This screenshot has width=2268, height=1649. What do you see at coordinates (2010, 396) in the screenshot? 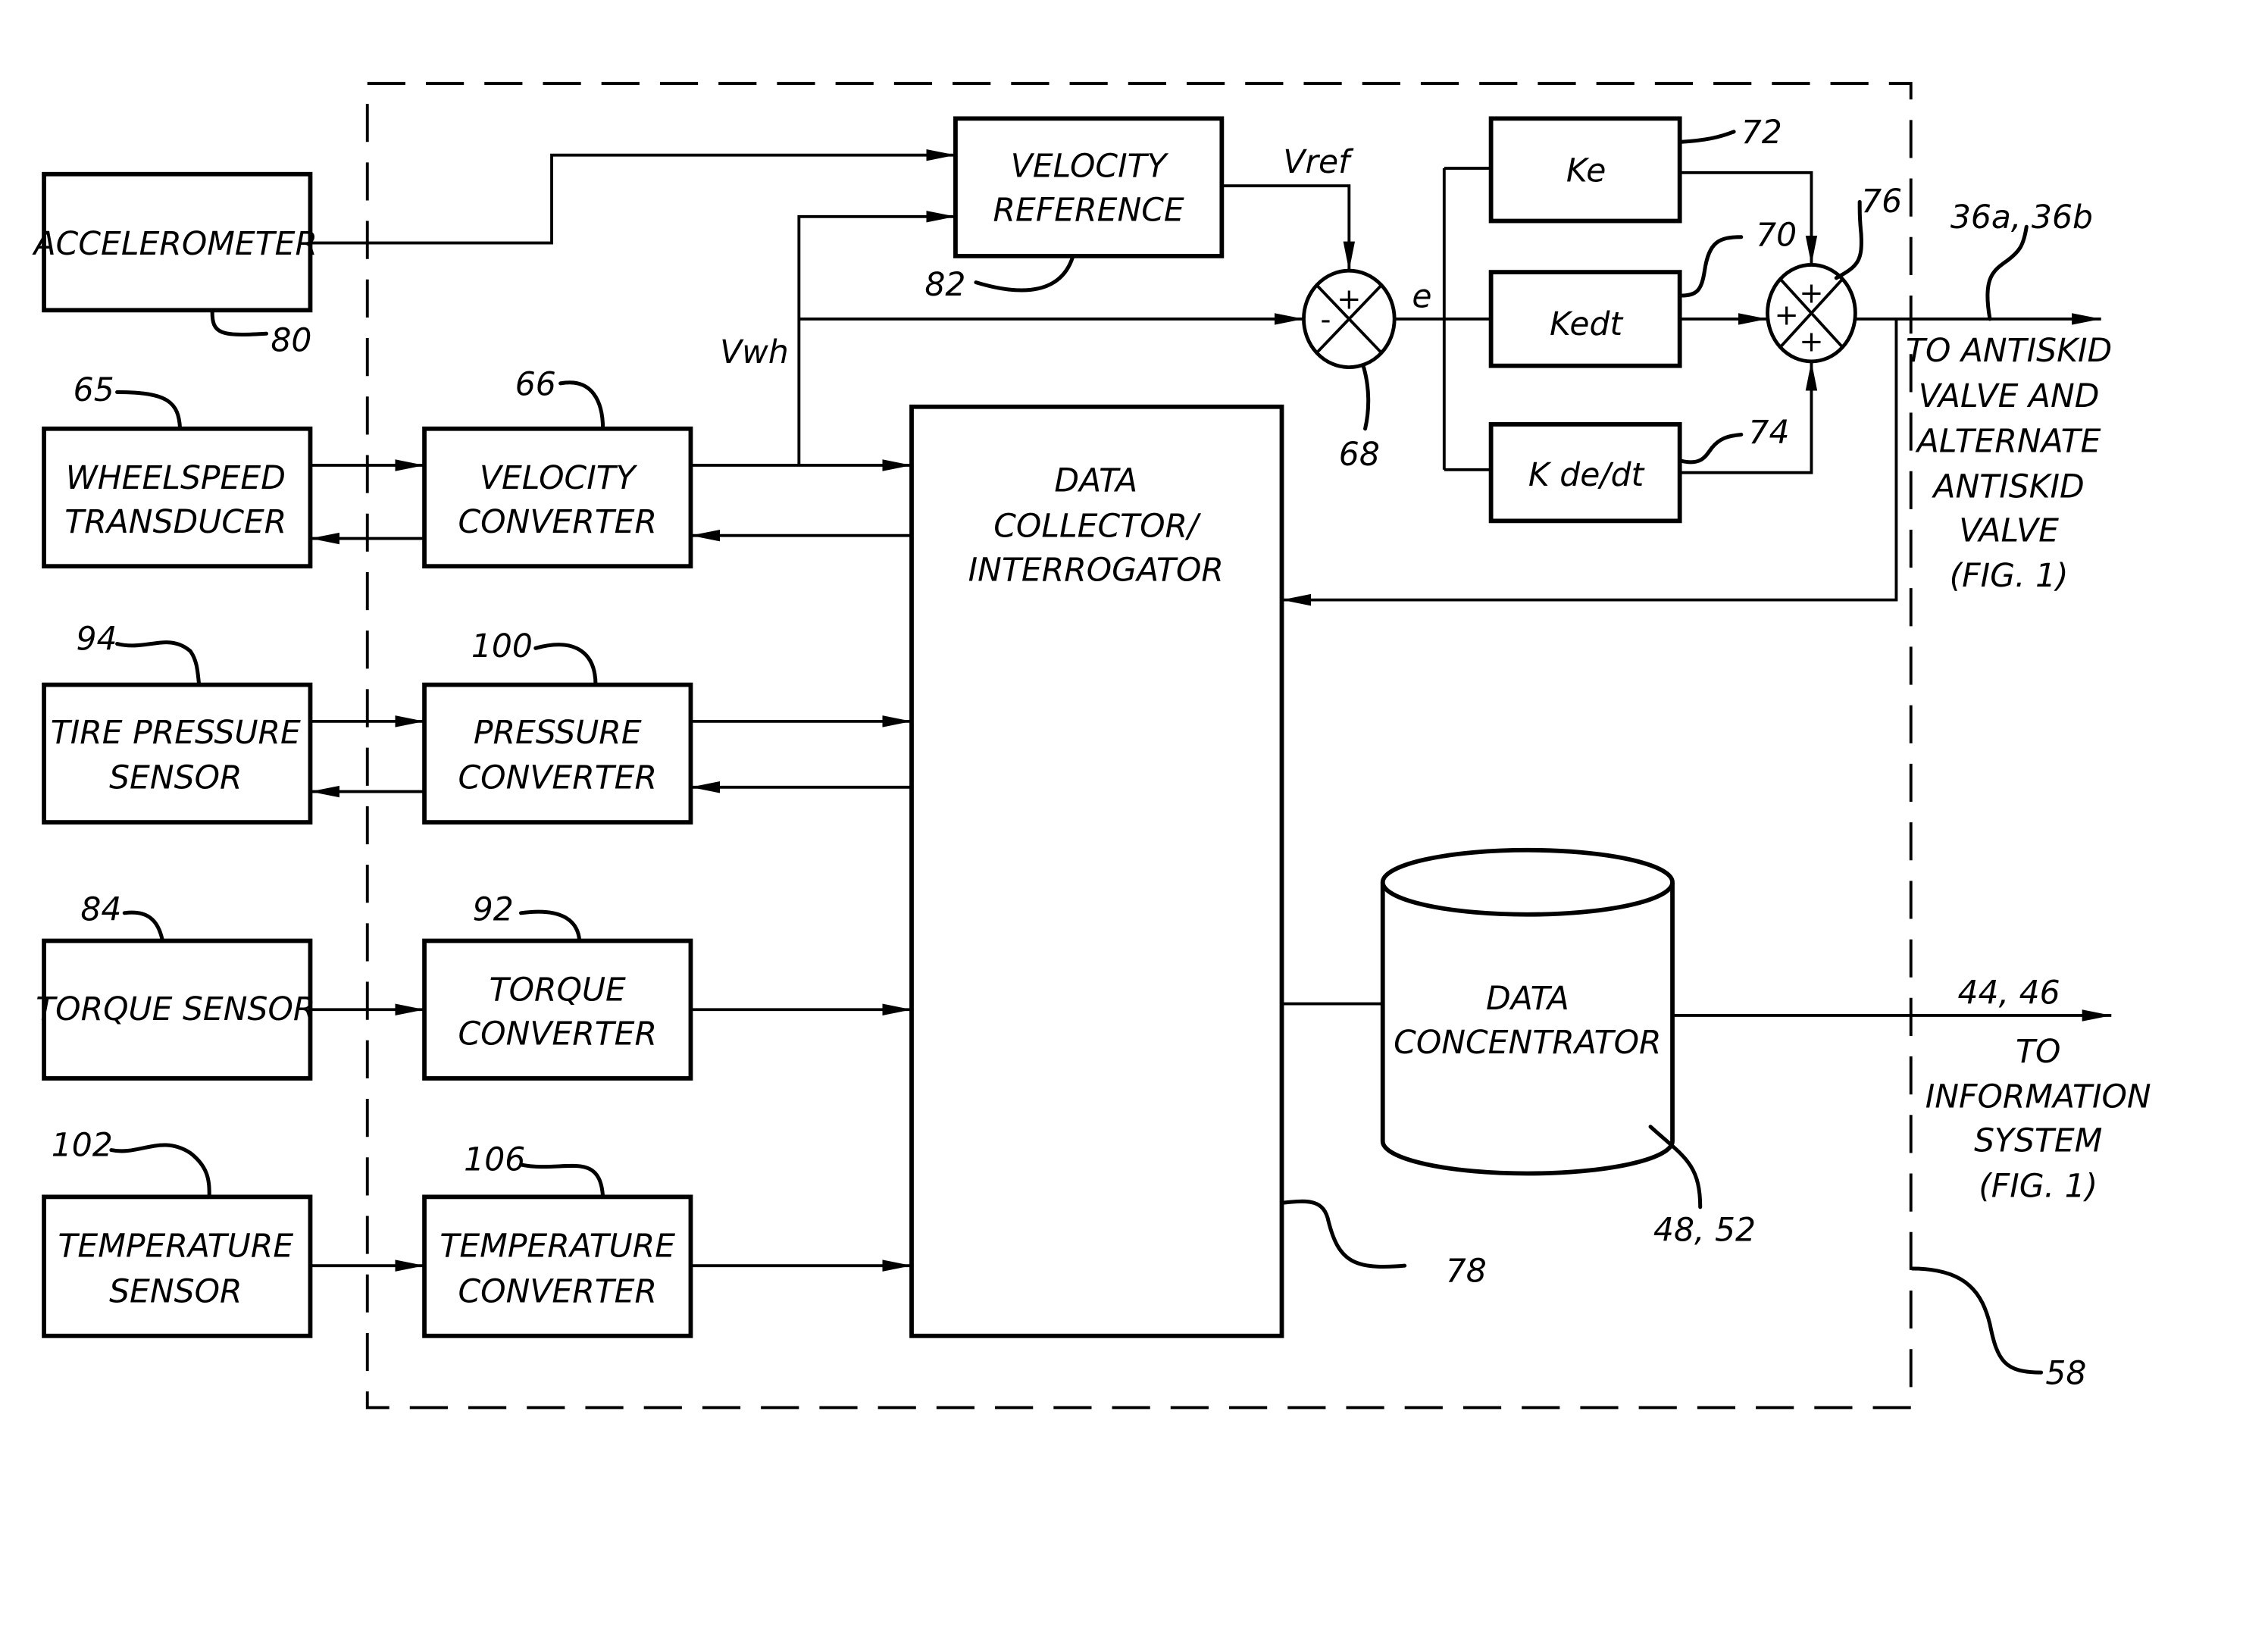
I see `svg-text: VALVE AND` at bounding box center [2010, 396].